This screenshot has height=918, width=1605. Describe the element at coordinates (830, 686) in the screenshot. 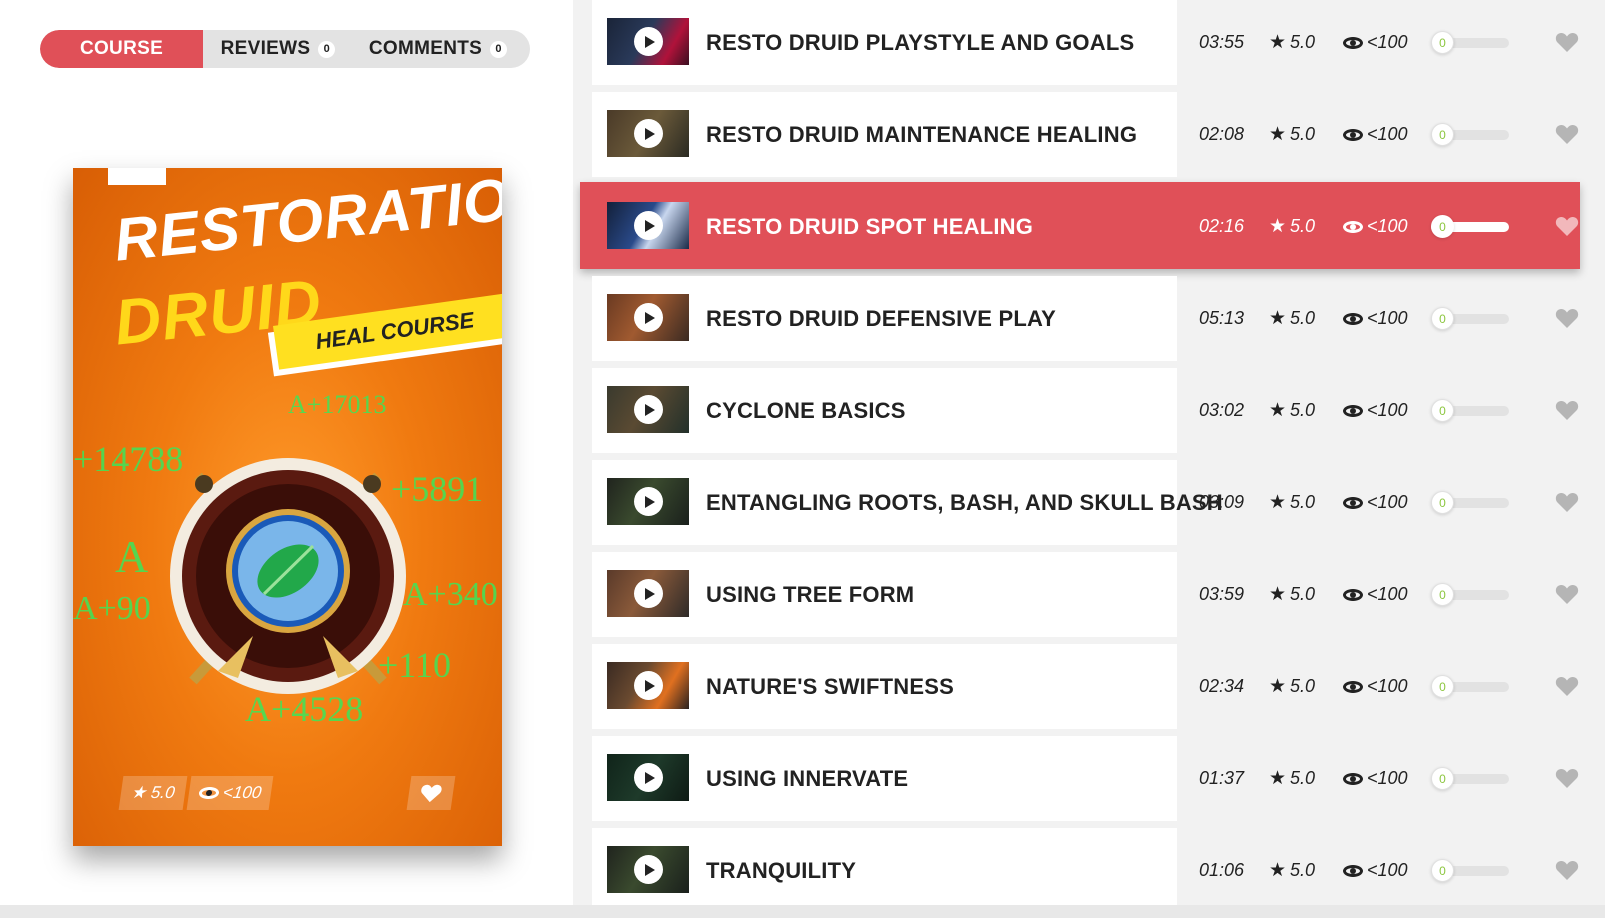

I see `lesson-title: NATURE'S SWIFTNESS` at that location.